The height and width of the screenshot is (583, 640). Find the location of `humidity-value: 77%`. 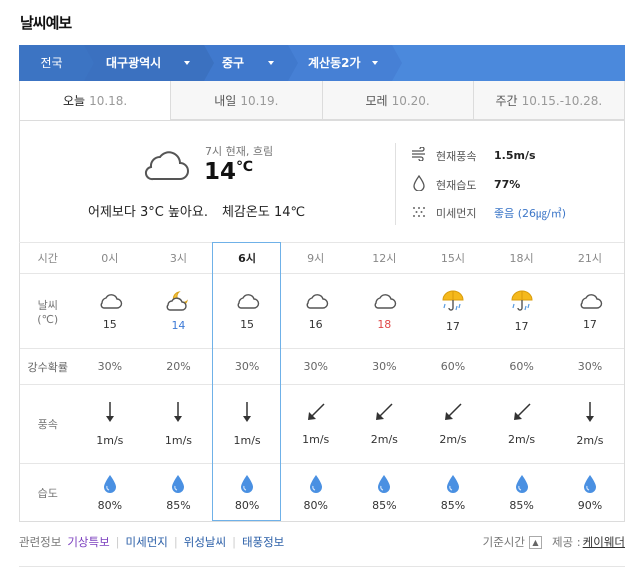

humidity-value: 77% is located at coordinates (507, 184).